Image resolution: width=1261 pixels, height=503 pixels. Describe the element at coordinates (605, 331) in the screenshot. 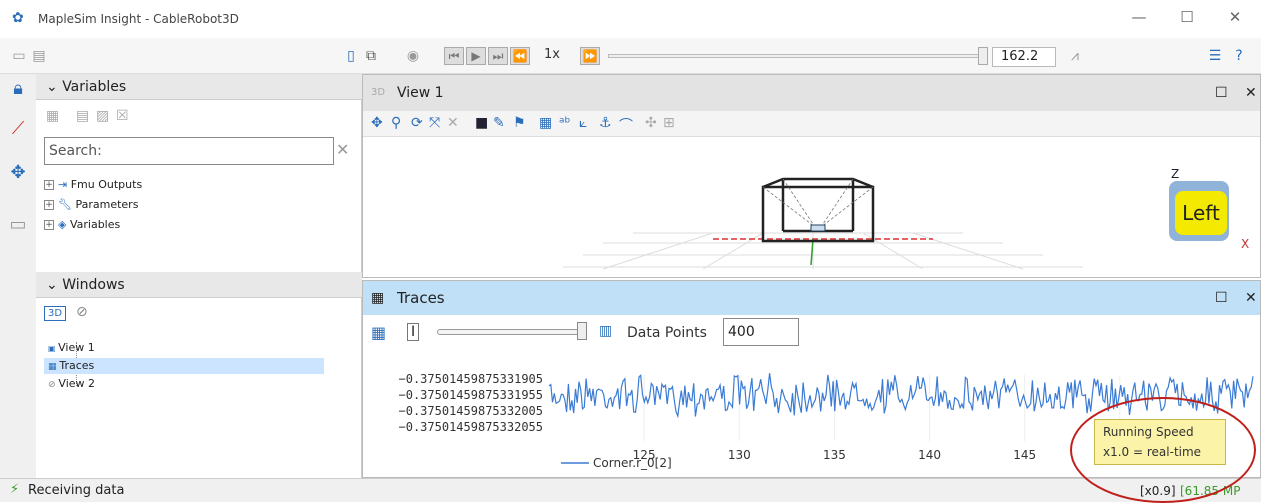

I see `dense-bars-icon: ▥` at that location.